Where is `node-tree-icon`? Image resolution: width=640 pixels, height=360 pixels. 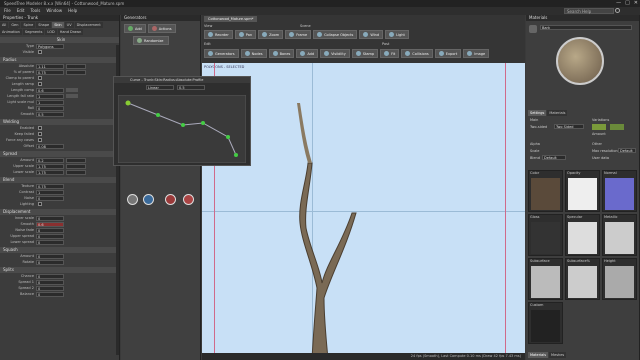 node-tree-icon is located at coordinates (132, 199).